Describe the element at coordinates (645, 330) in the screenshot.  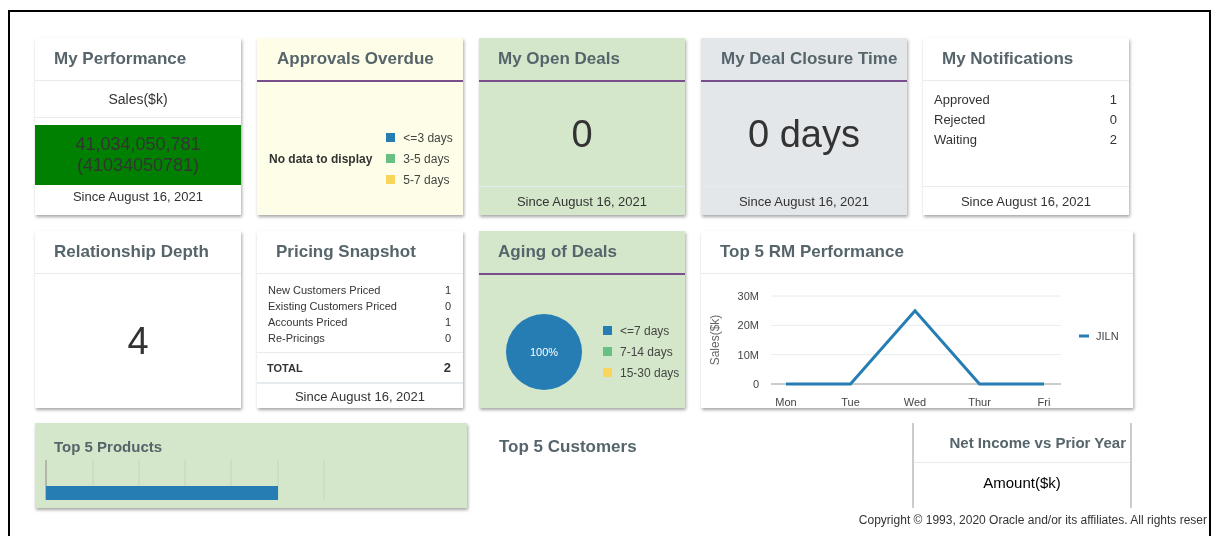
I see `legend-label: <=7 days` at that location.